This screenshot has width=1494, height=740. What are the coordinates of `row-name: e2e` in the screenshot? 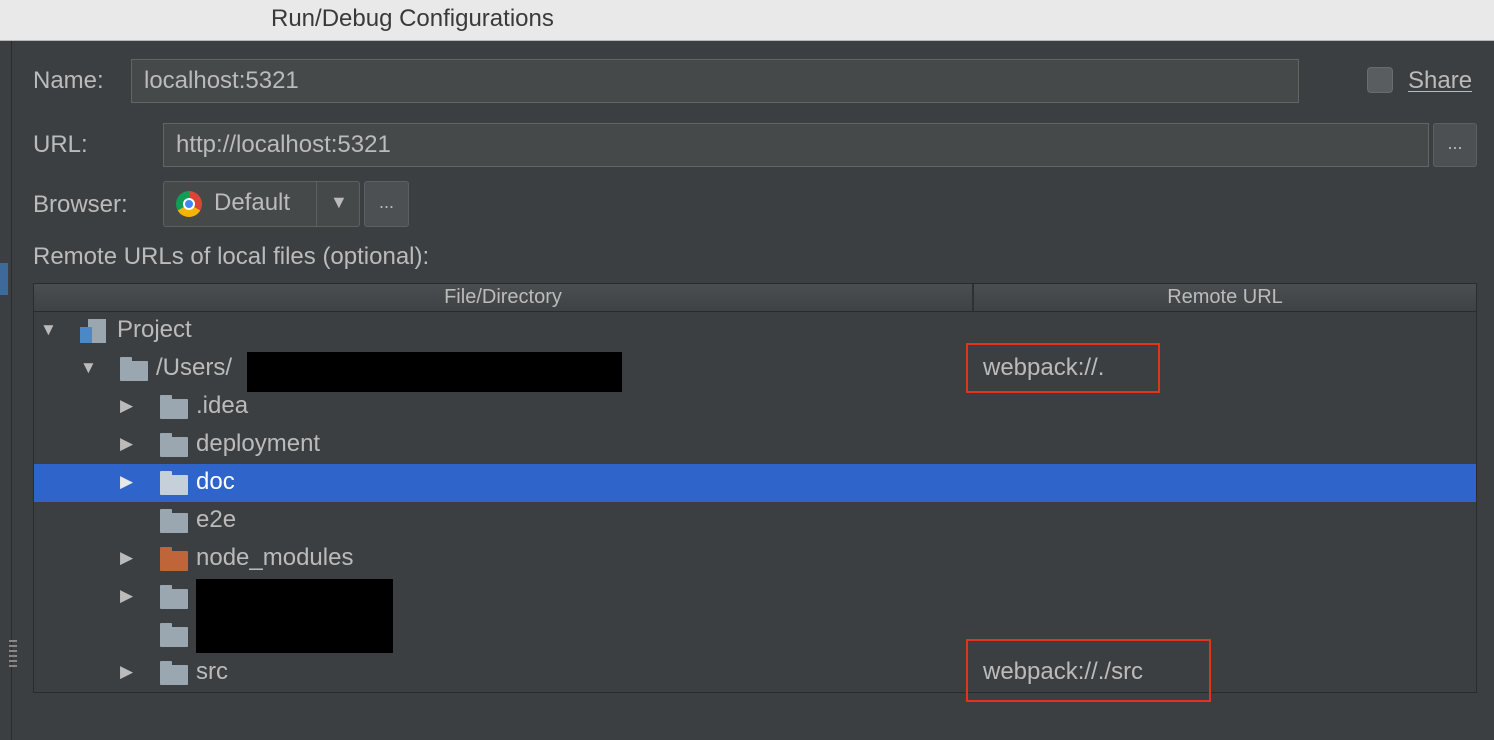 It's located at (216, 519).